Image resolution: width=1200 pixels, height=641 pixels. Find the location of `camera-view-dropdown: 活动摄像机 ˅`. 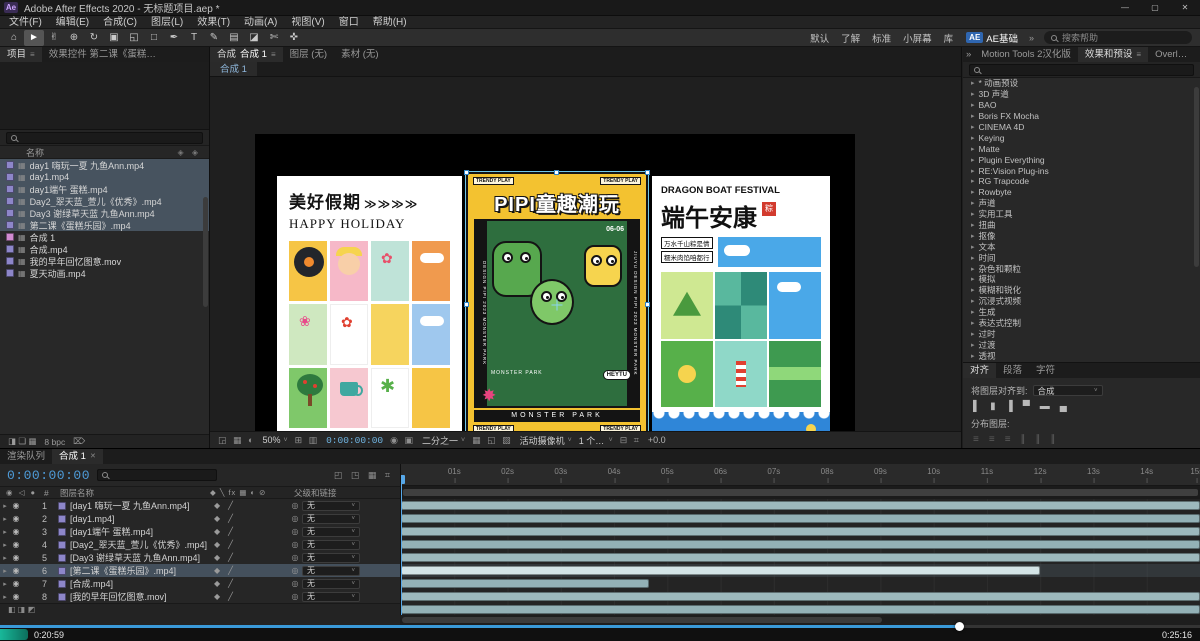

camera-view-dropdown: 活动摄像机 ˅ is located at coordinates (546, 440).